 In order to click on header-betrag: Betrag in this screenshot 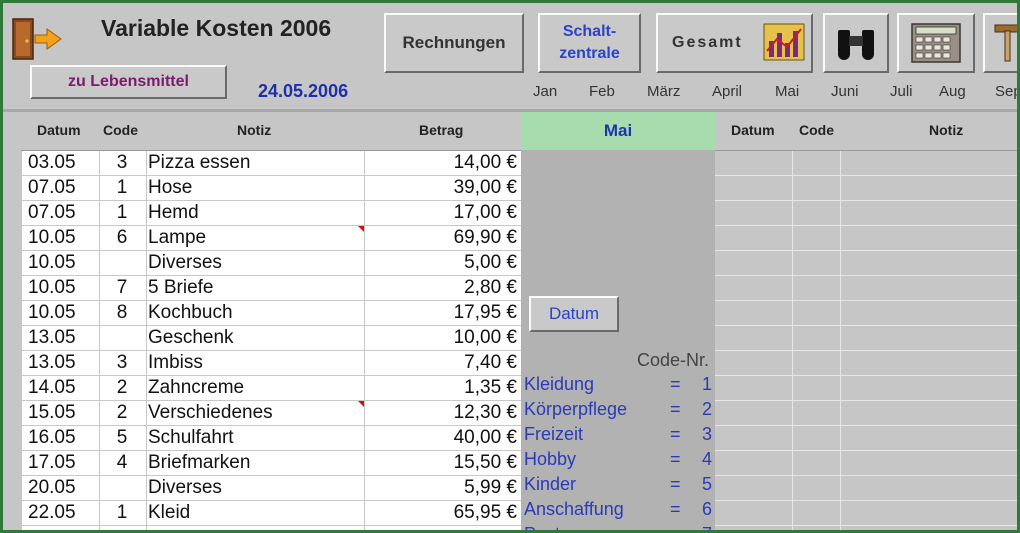, I will do `click(441, 130)`.